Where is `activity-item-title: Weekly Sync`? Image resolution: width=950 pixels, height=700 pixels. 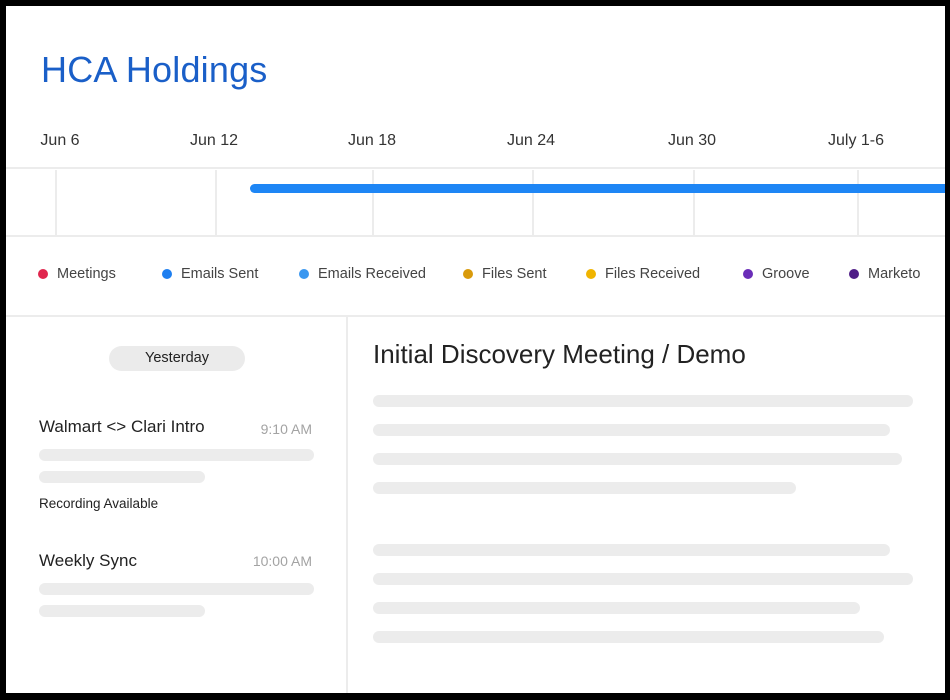 activity-item-title: Weekly Sync is located at coordinates (88, 560).